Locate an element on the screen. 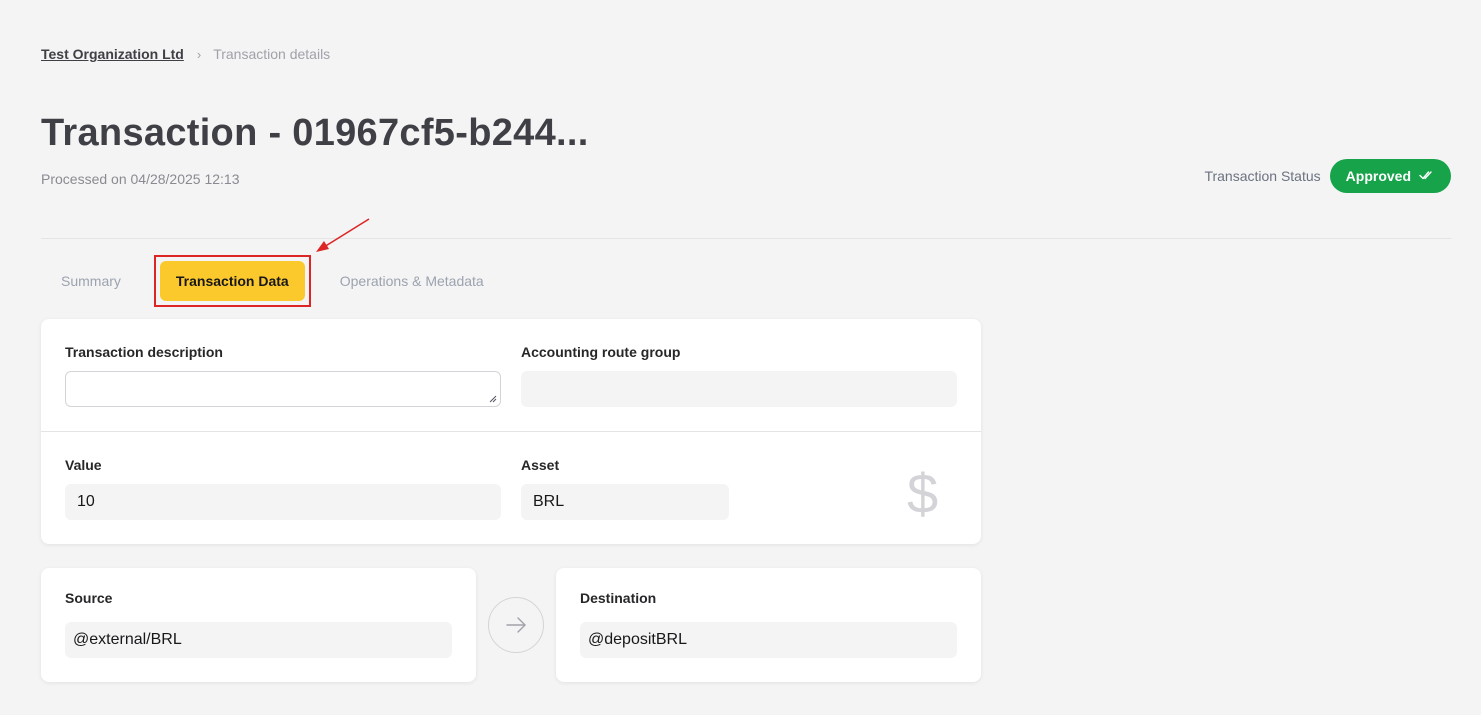  card-divider is located at coordinates (511, 431).